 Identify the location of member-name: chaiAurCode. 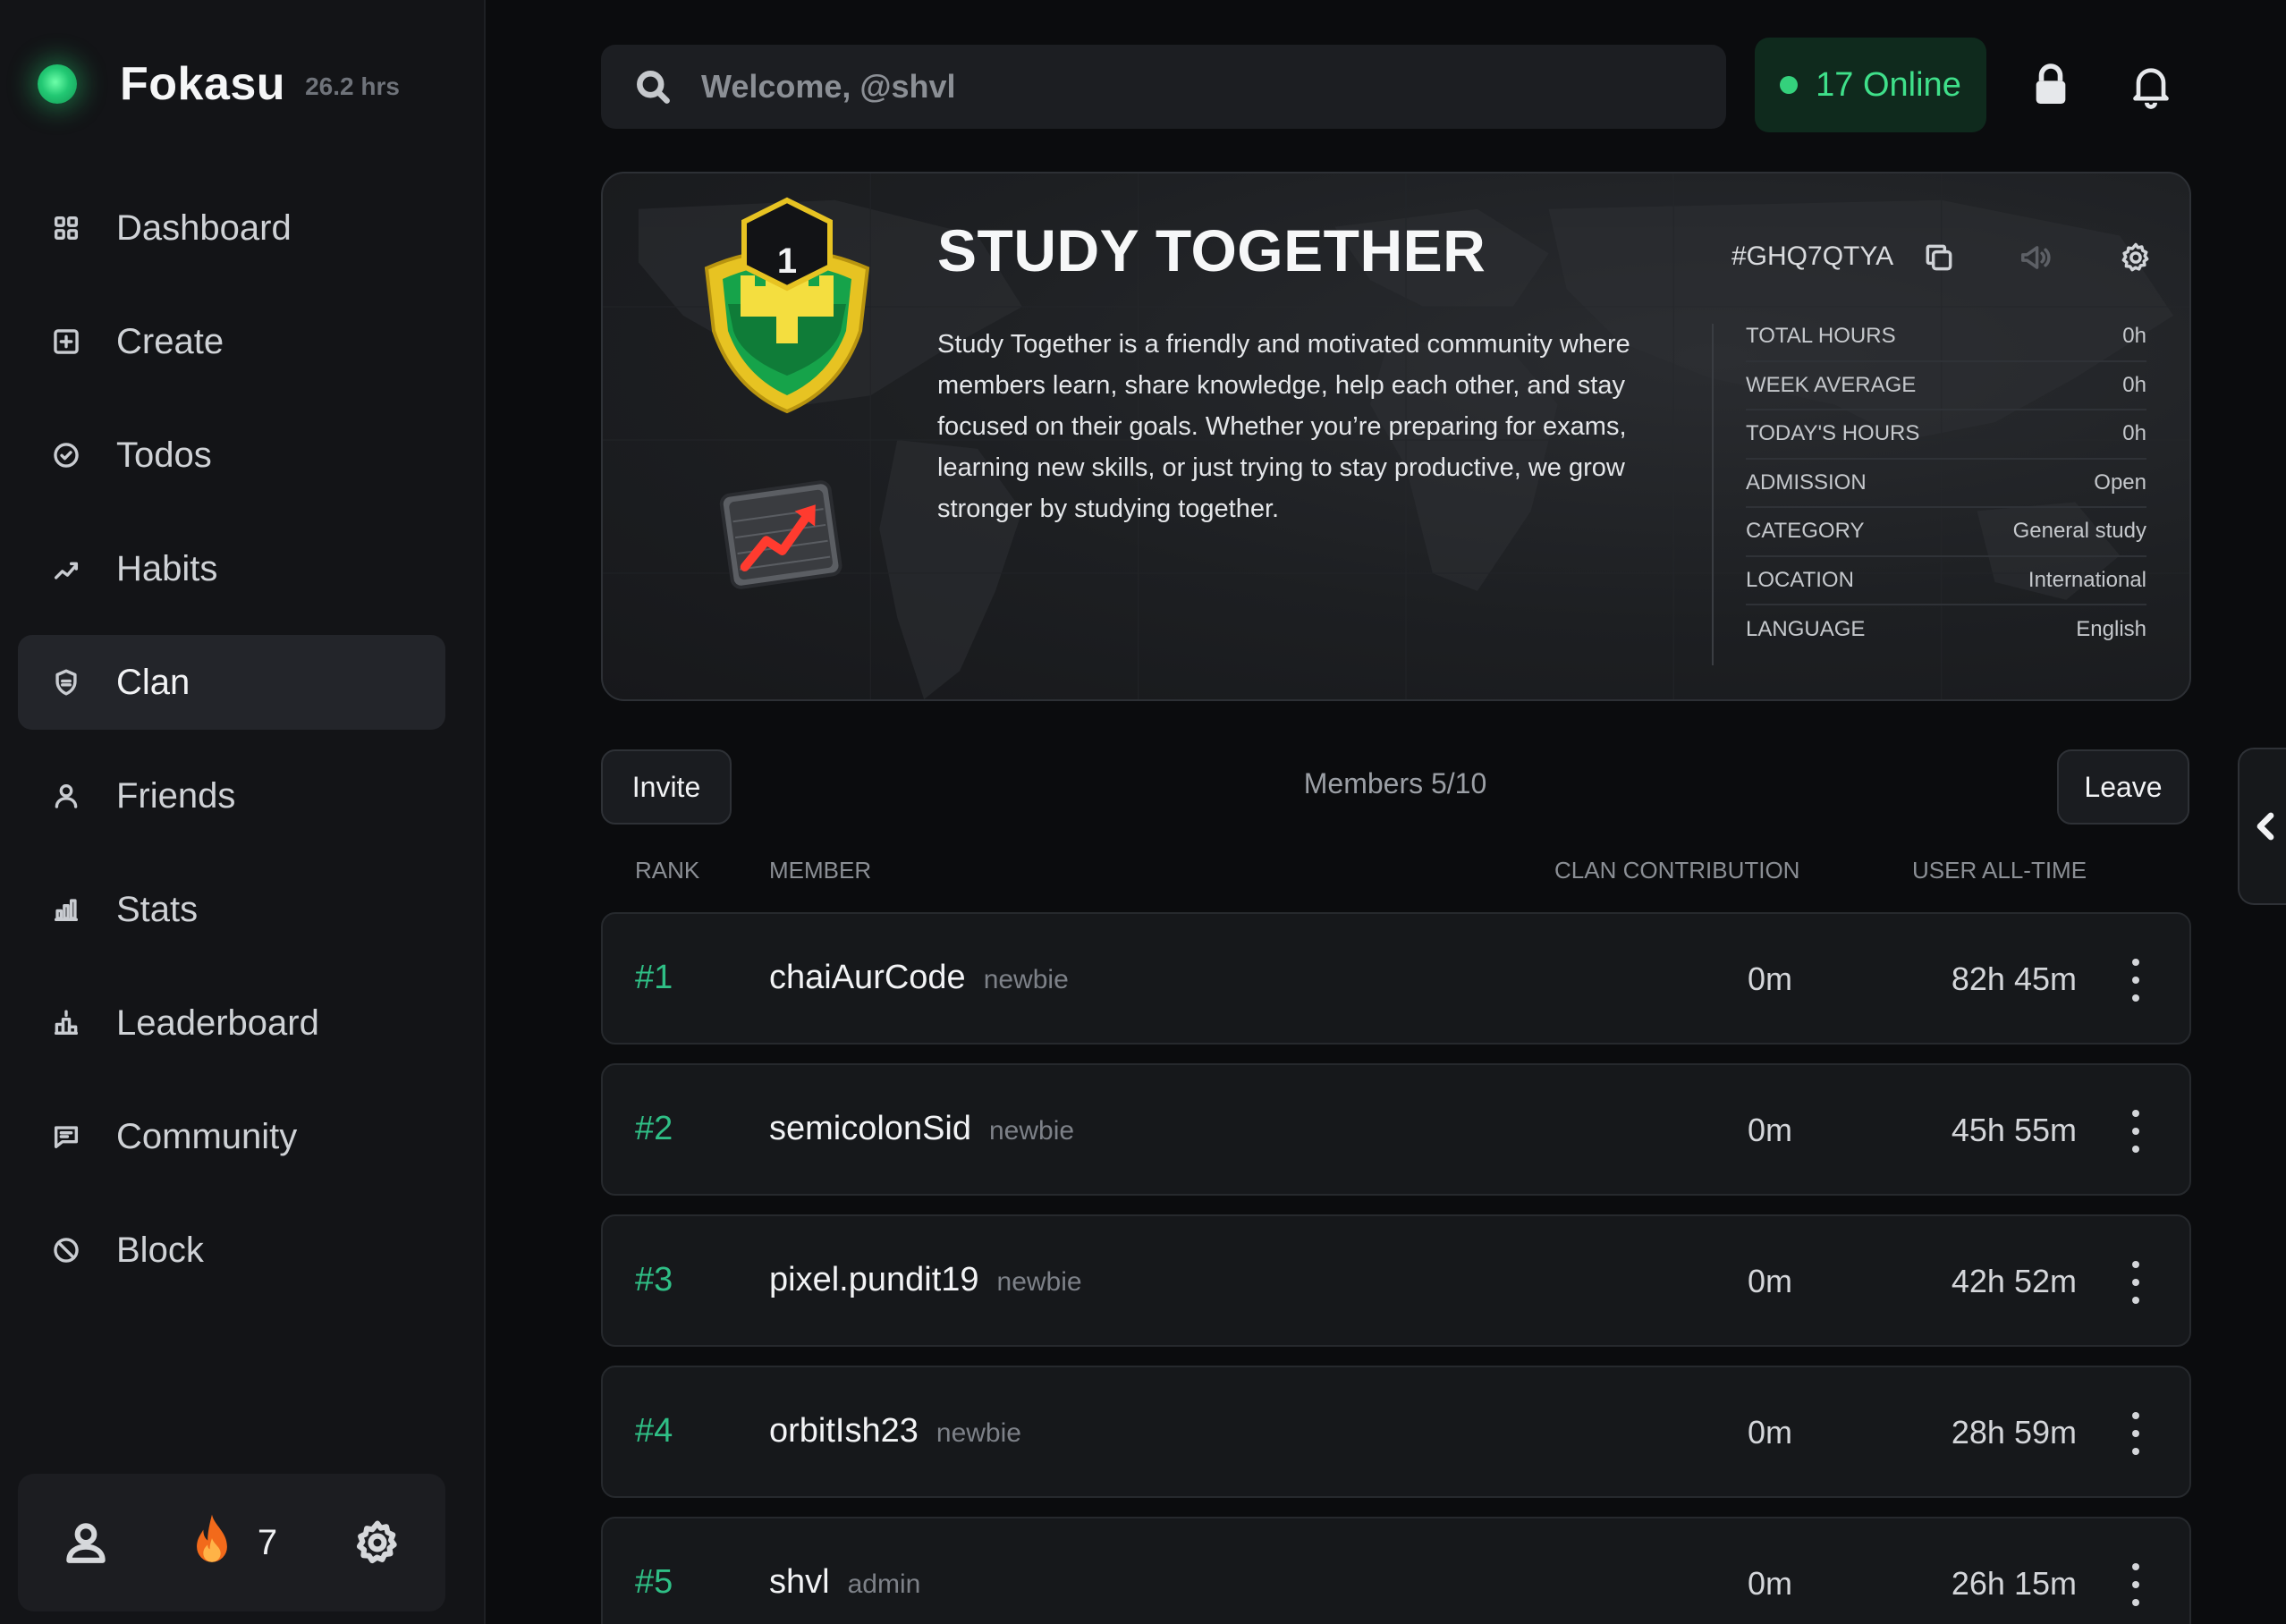
(867, 978).